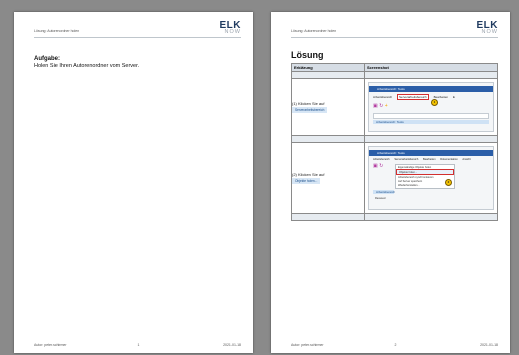 This screenshot has height=355, width=519. I want to click on step-1-marker: 1, so click(434, 102).